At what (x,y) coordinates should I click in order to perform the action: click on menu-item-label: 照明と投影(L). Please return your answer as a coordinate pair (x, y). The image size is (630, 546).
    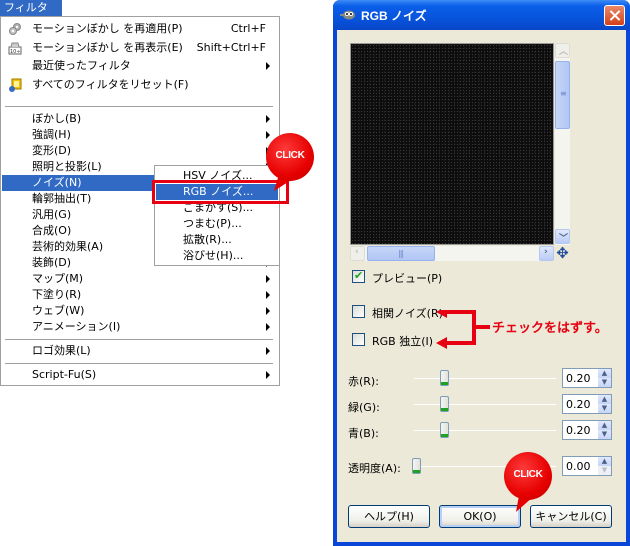
    Looking at the image, I should click on (67, 166).